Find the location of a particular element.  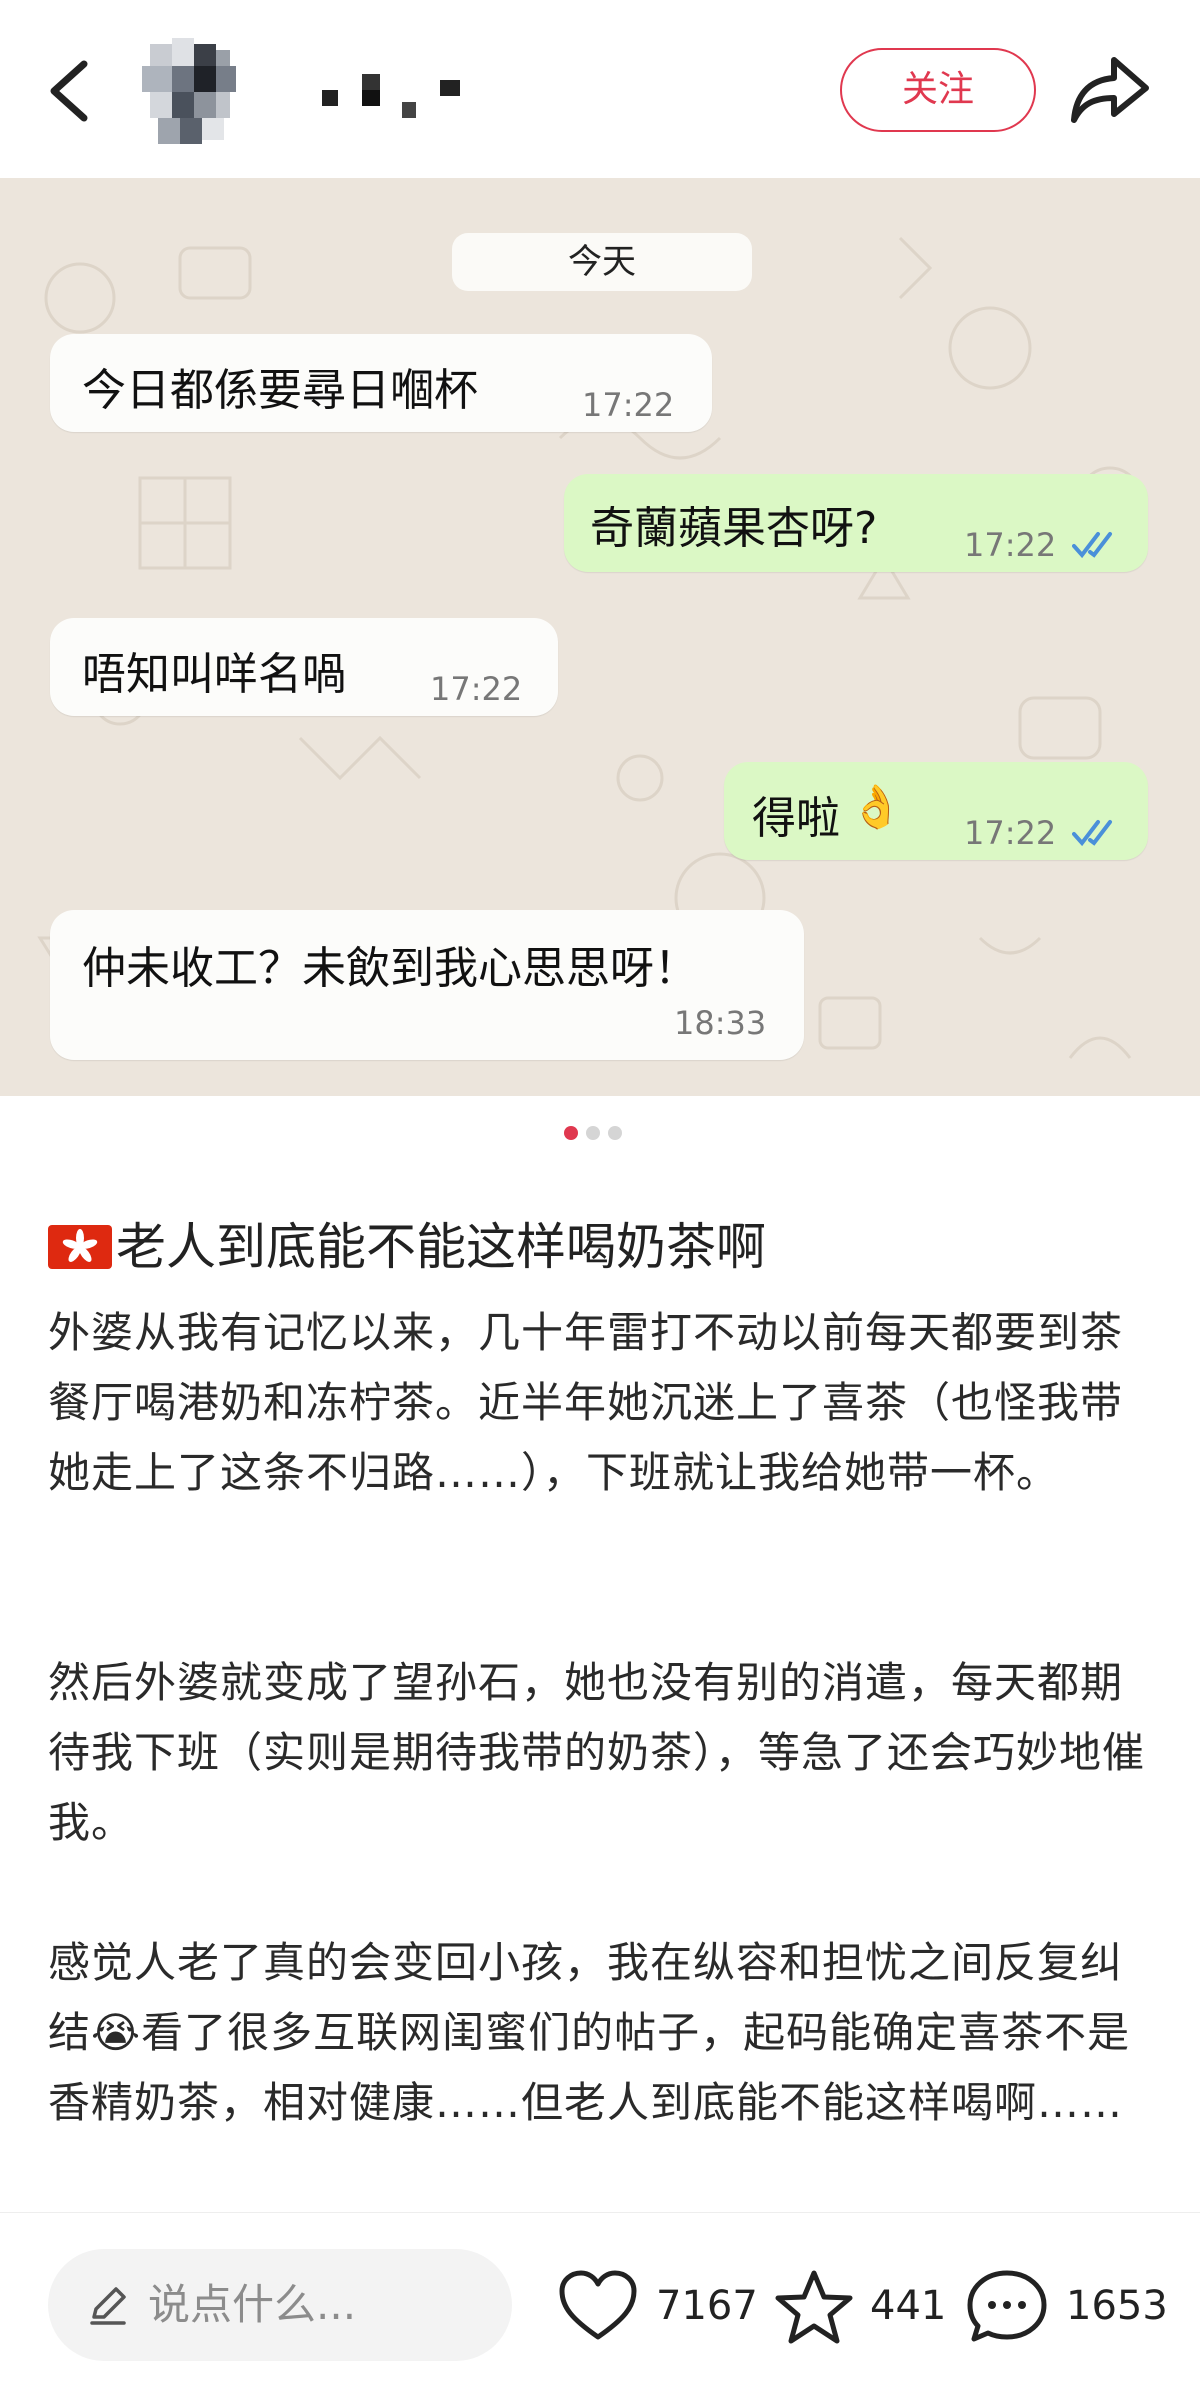

avatar-pixelated-image is located at coordinates (189, 91).